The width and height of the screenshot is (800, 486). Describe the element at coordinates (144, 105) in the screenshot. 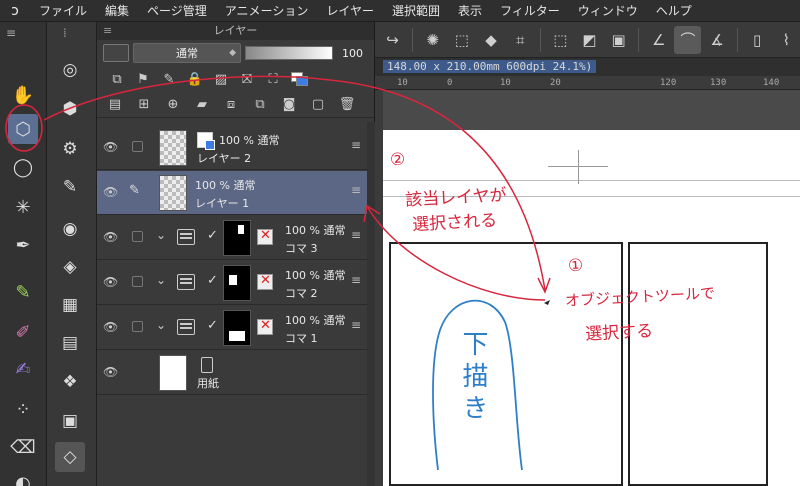

I see `new-raster-layer-icon: ⊞` at that location.